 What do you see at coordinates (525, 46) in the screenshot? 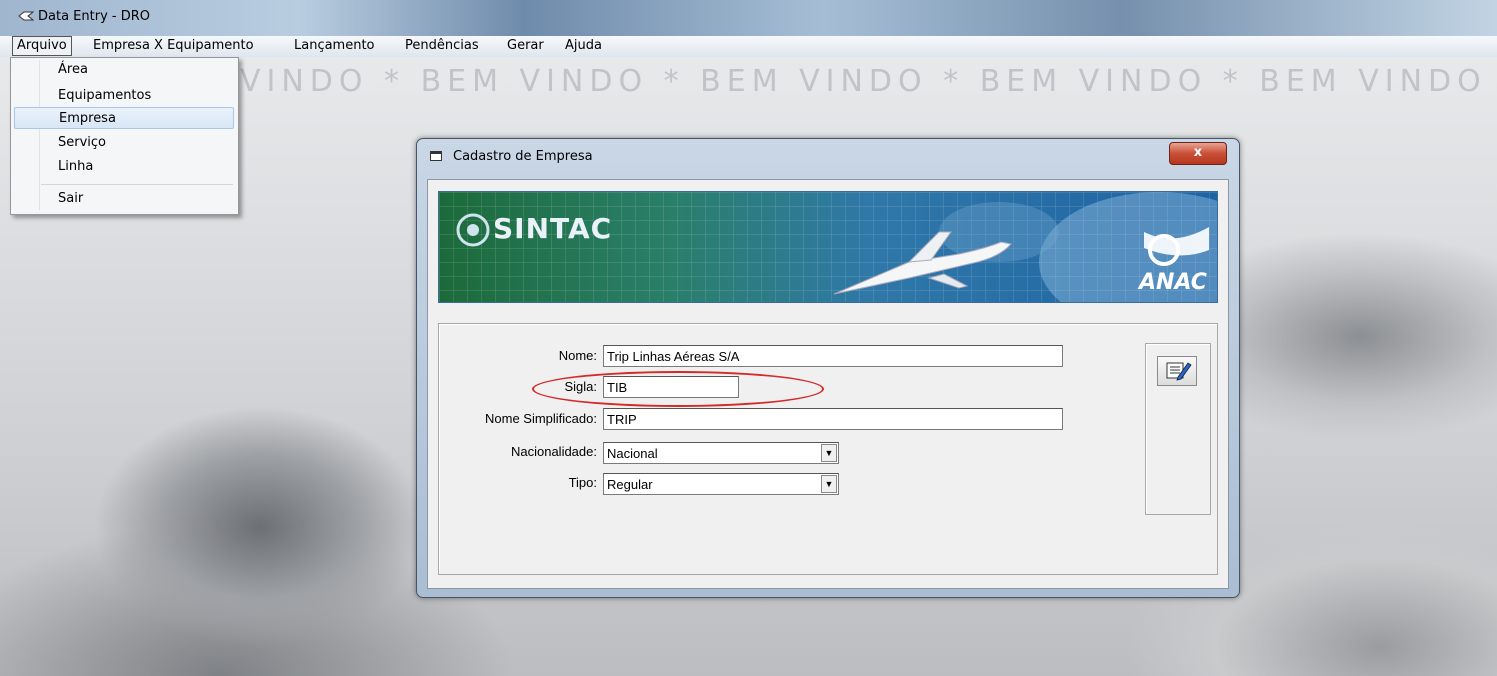
I see `menu-gerar: Gerar` at bounding box center [525, 46].